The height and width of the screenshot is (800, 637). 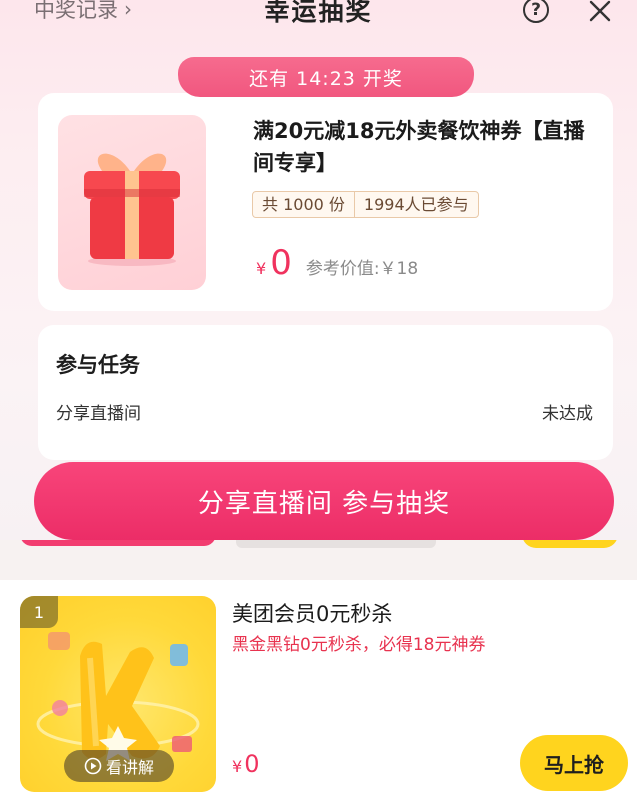 What do you see at coordinates (415, 204) in the screenshot?
I see `participants-tag: 1994人已参与` at bounding box center [415, 204].